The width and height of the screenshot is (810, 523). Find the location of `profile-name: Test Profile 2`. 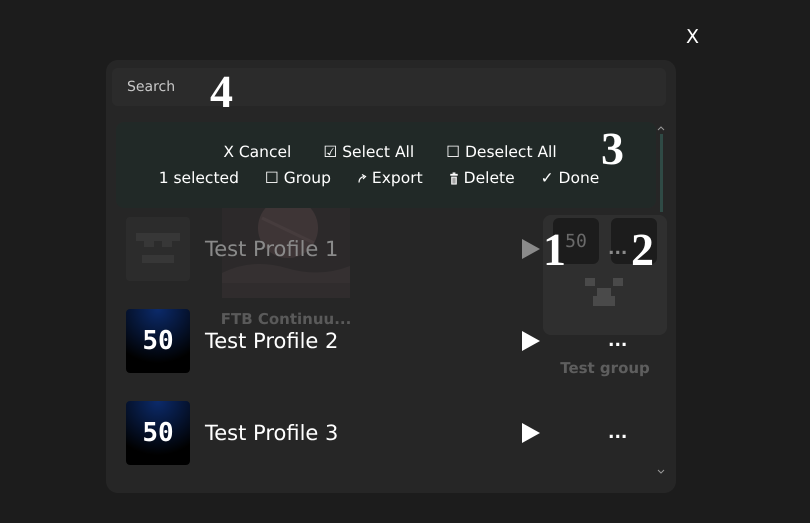

profile-name: Test Profile 2 is located at coordinates (271, 341).